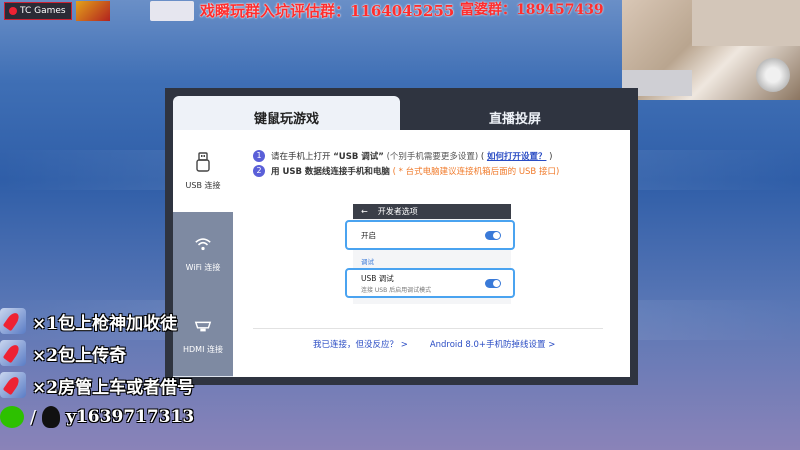 The image size is (800, 450). What do you see at coordinates (430, 235) in the screenshot?
I see `developer-on-row: 开启` at bounding box center [430, 235].